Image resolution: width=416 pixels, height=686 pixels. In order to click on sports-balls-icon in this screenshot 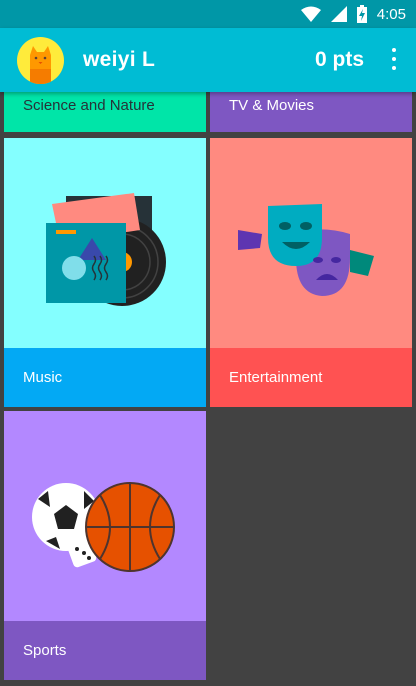, I will do `click(105, 516)`.